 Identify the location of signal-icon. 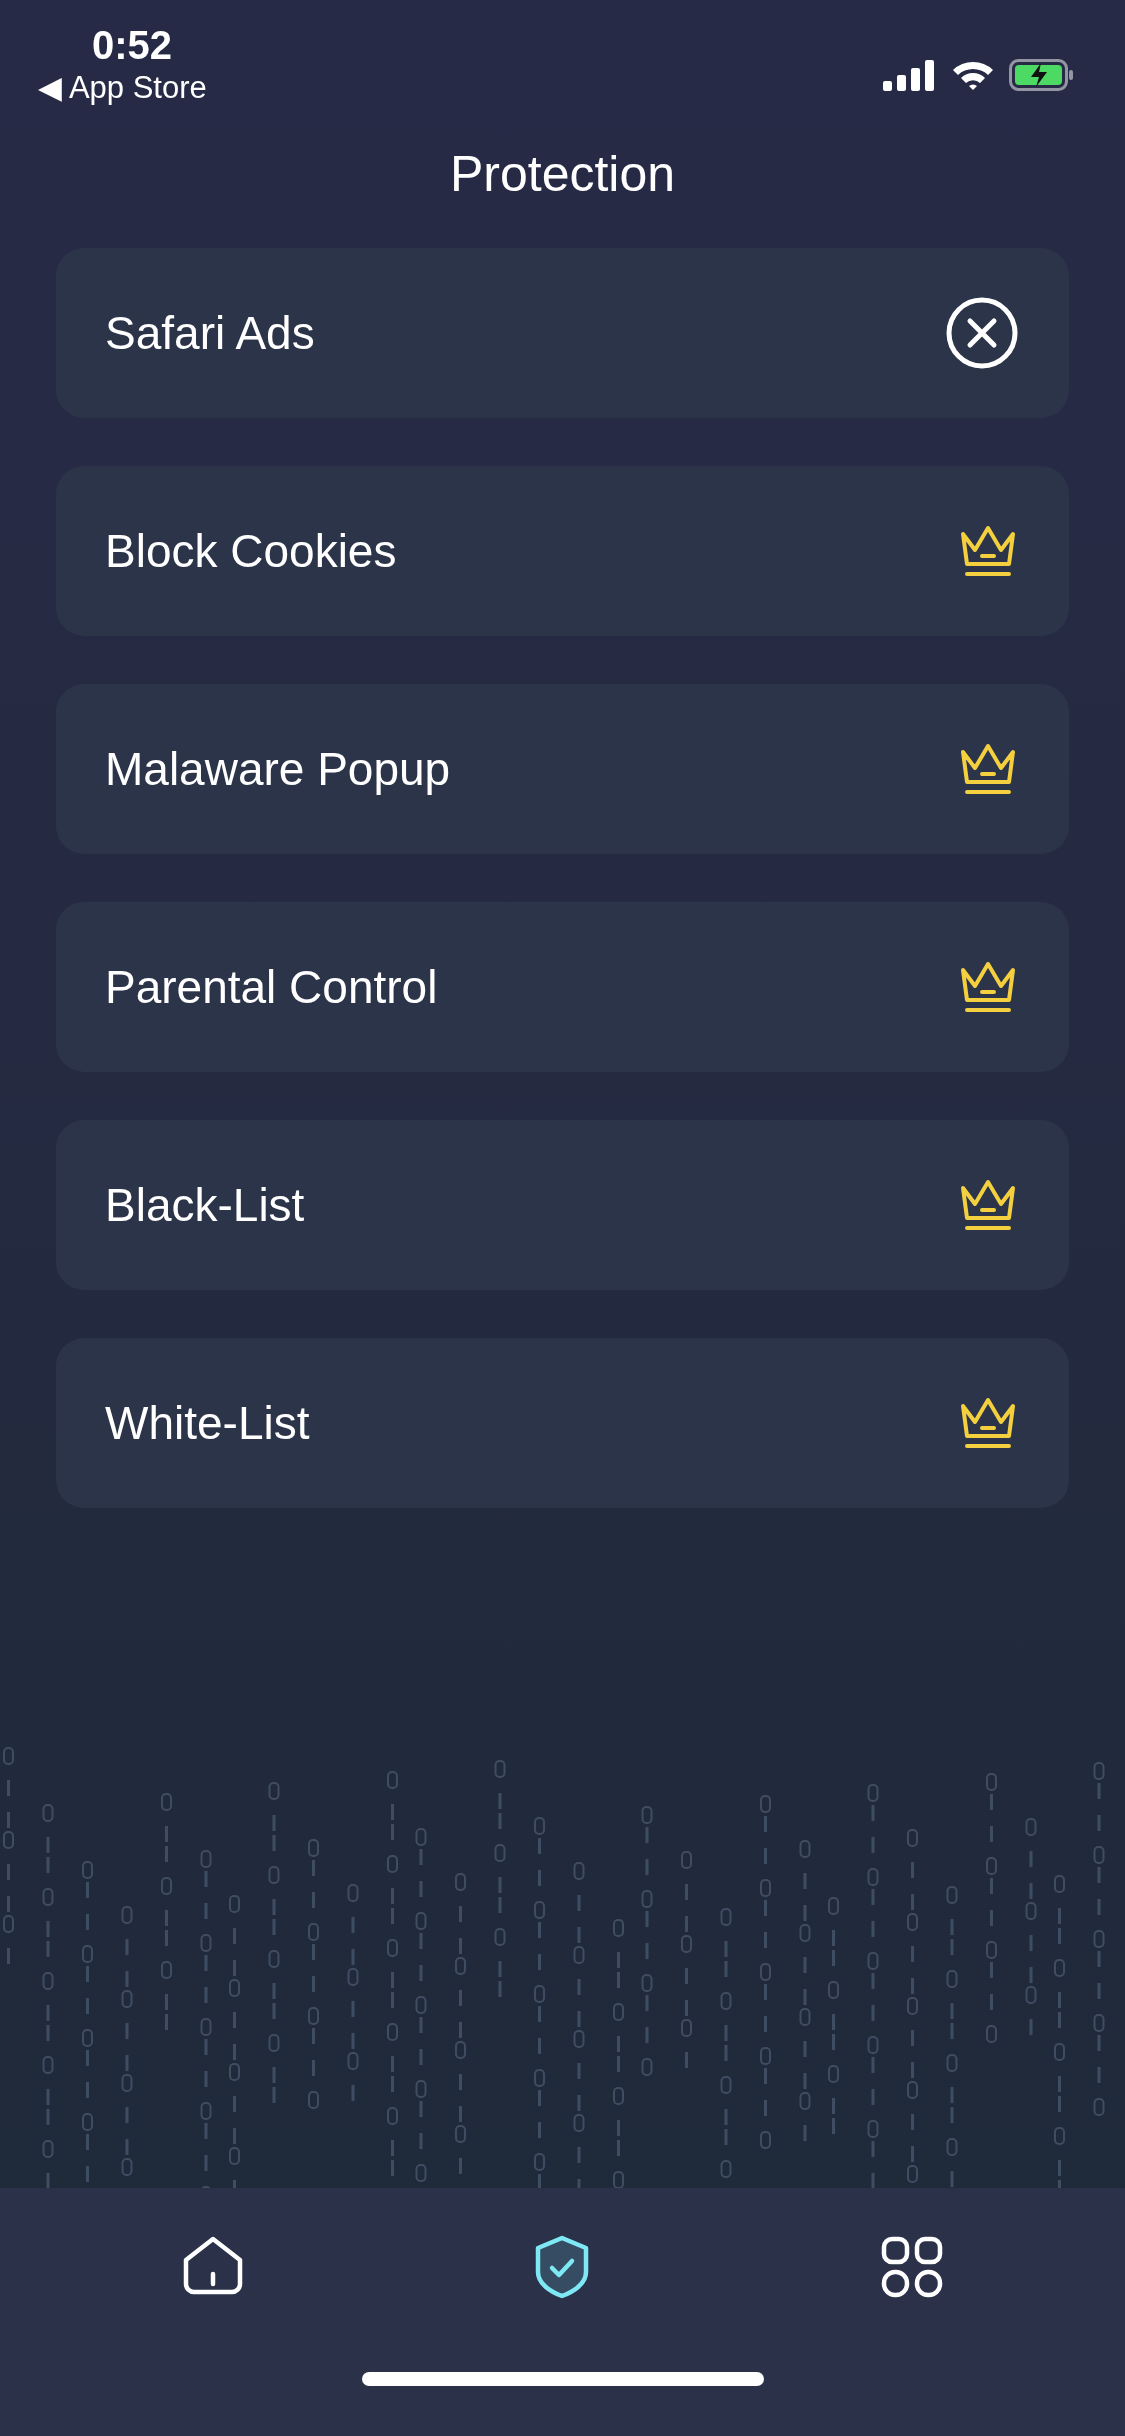
(910, 75).